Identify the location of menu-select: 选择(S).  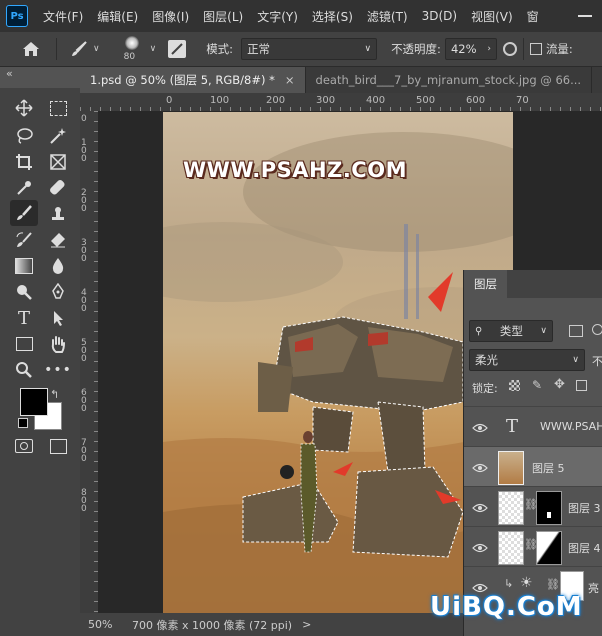
(332, 16).